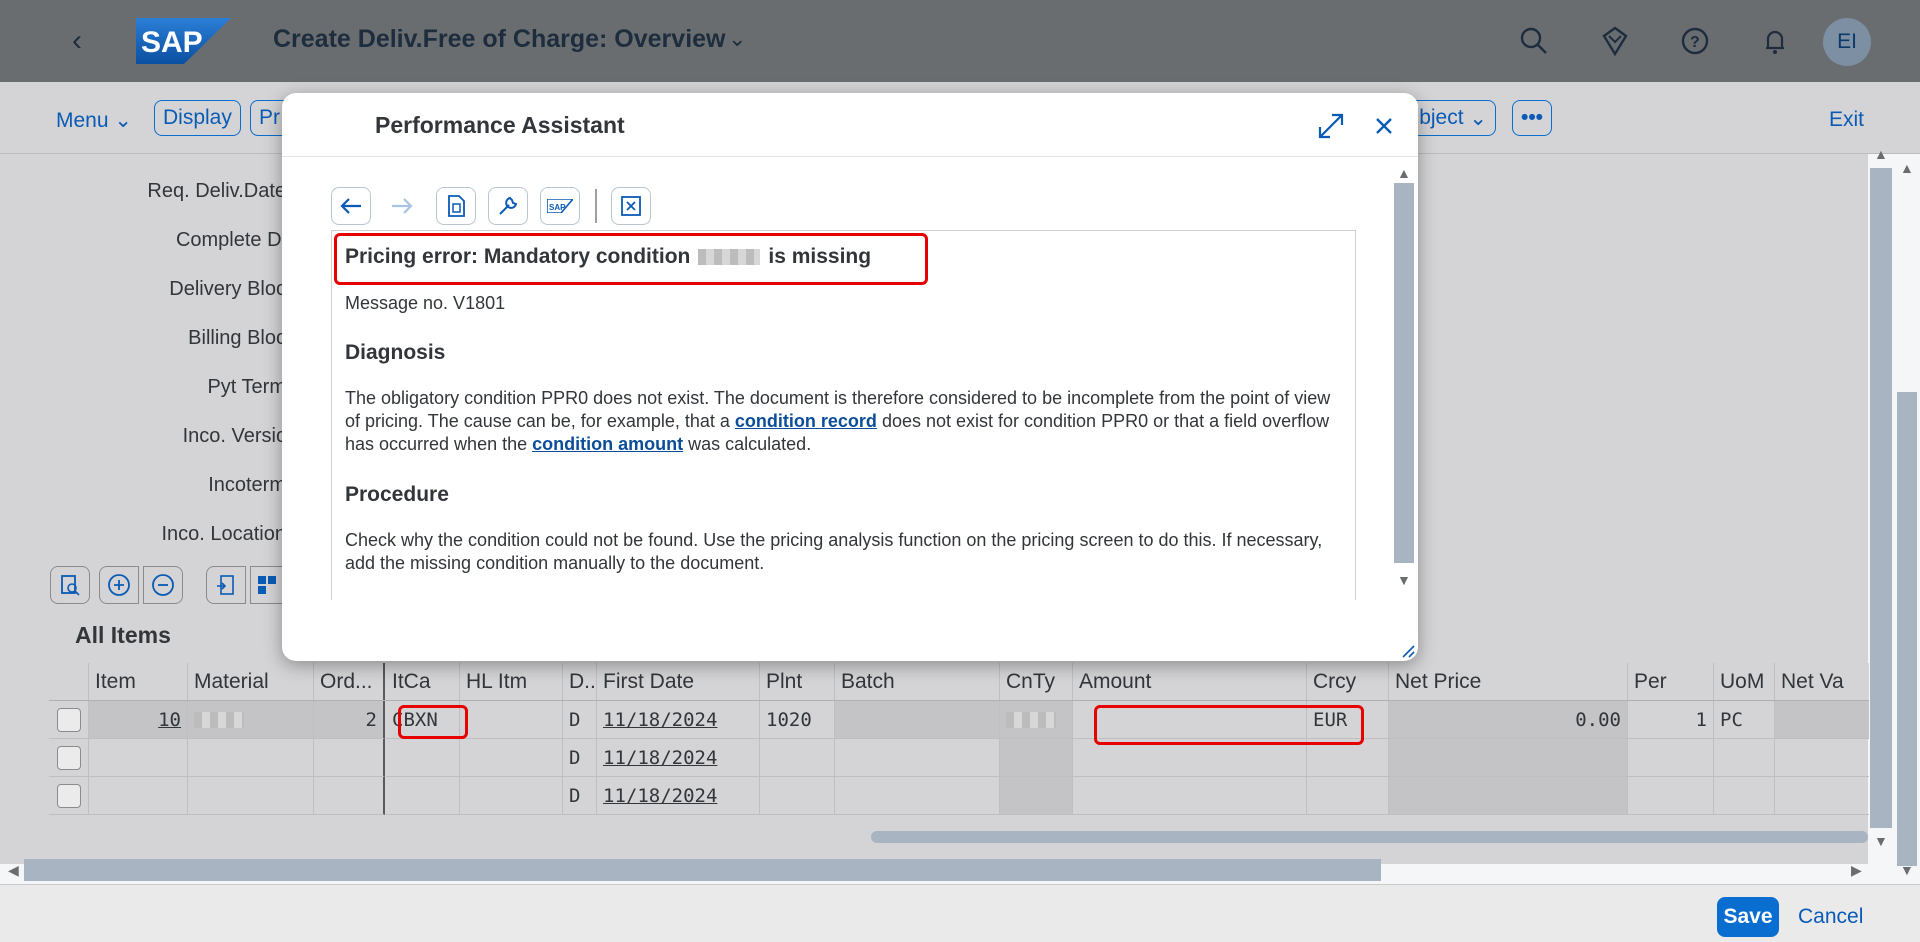  Describe the element at coordinates (1671, 681) in the screenshot. I see `column-header-per: Per` at that location.